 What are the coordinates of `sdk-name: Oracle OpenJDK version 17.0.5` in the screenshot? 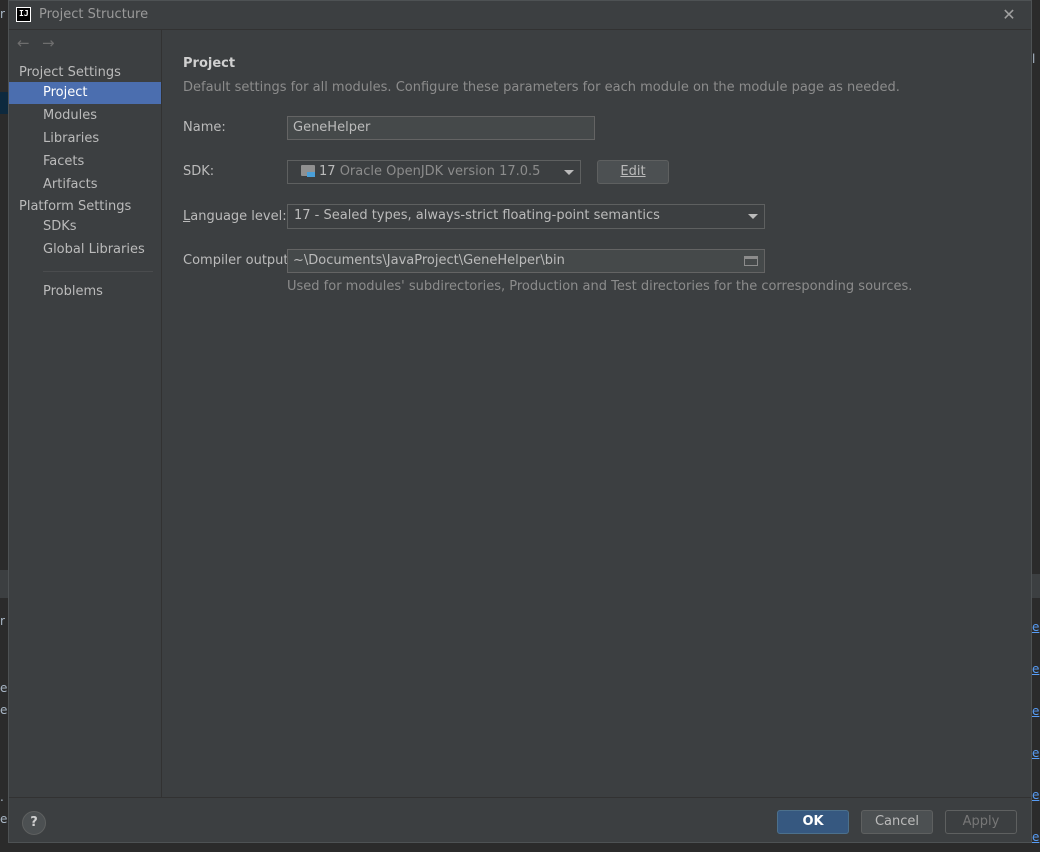 It's located at (440, 171).